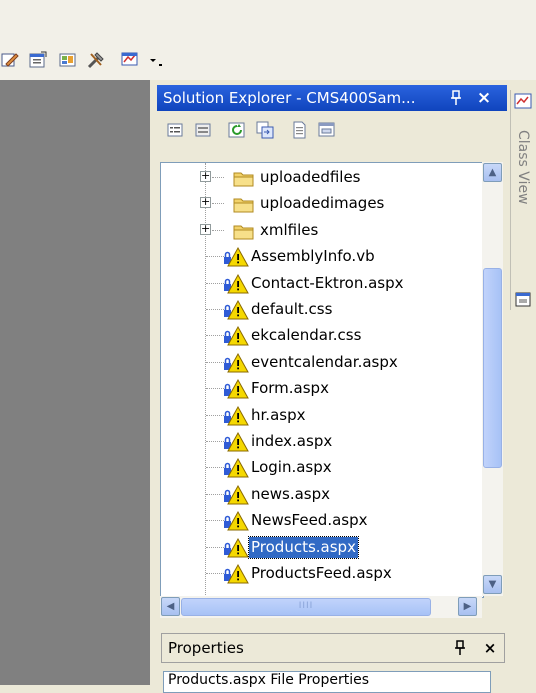 The height and width of the screenshot is (693, 536). I want to click on tree-item: ekcalendar.css, so click(322, 336).